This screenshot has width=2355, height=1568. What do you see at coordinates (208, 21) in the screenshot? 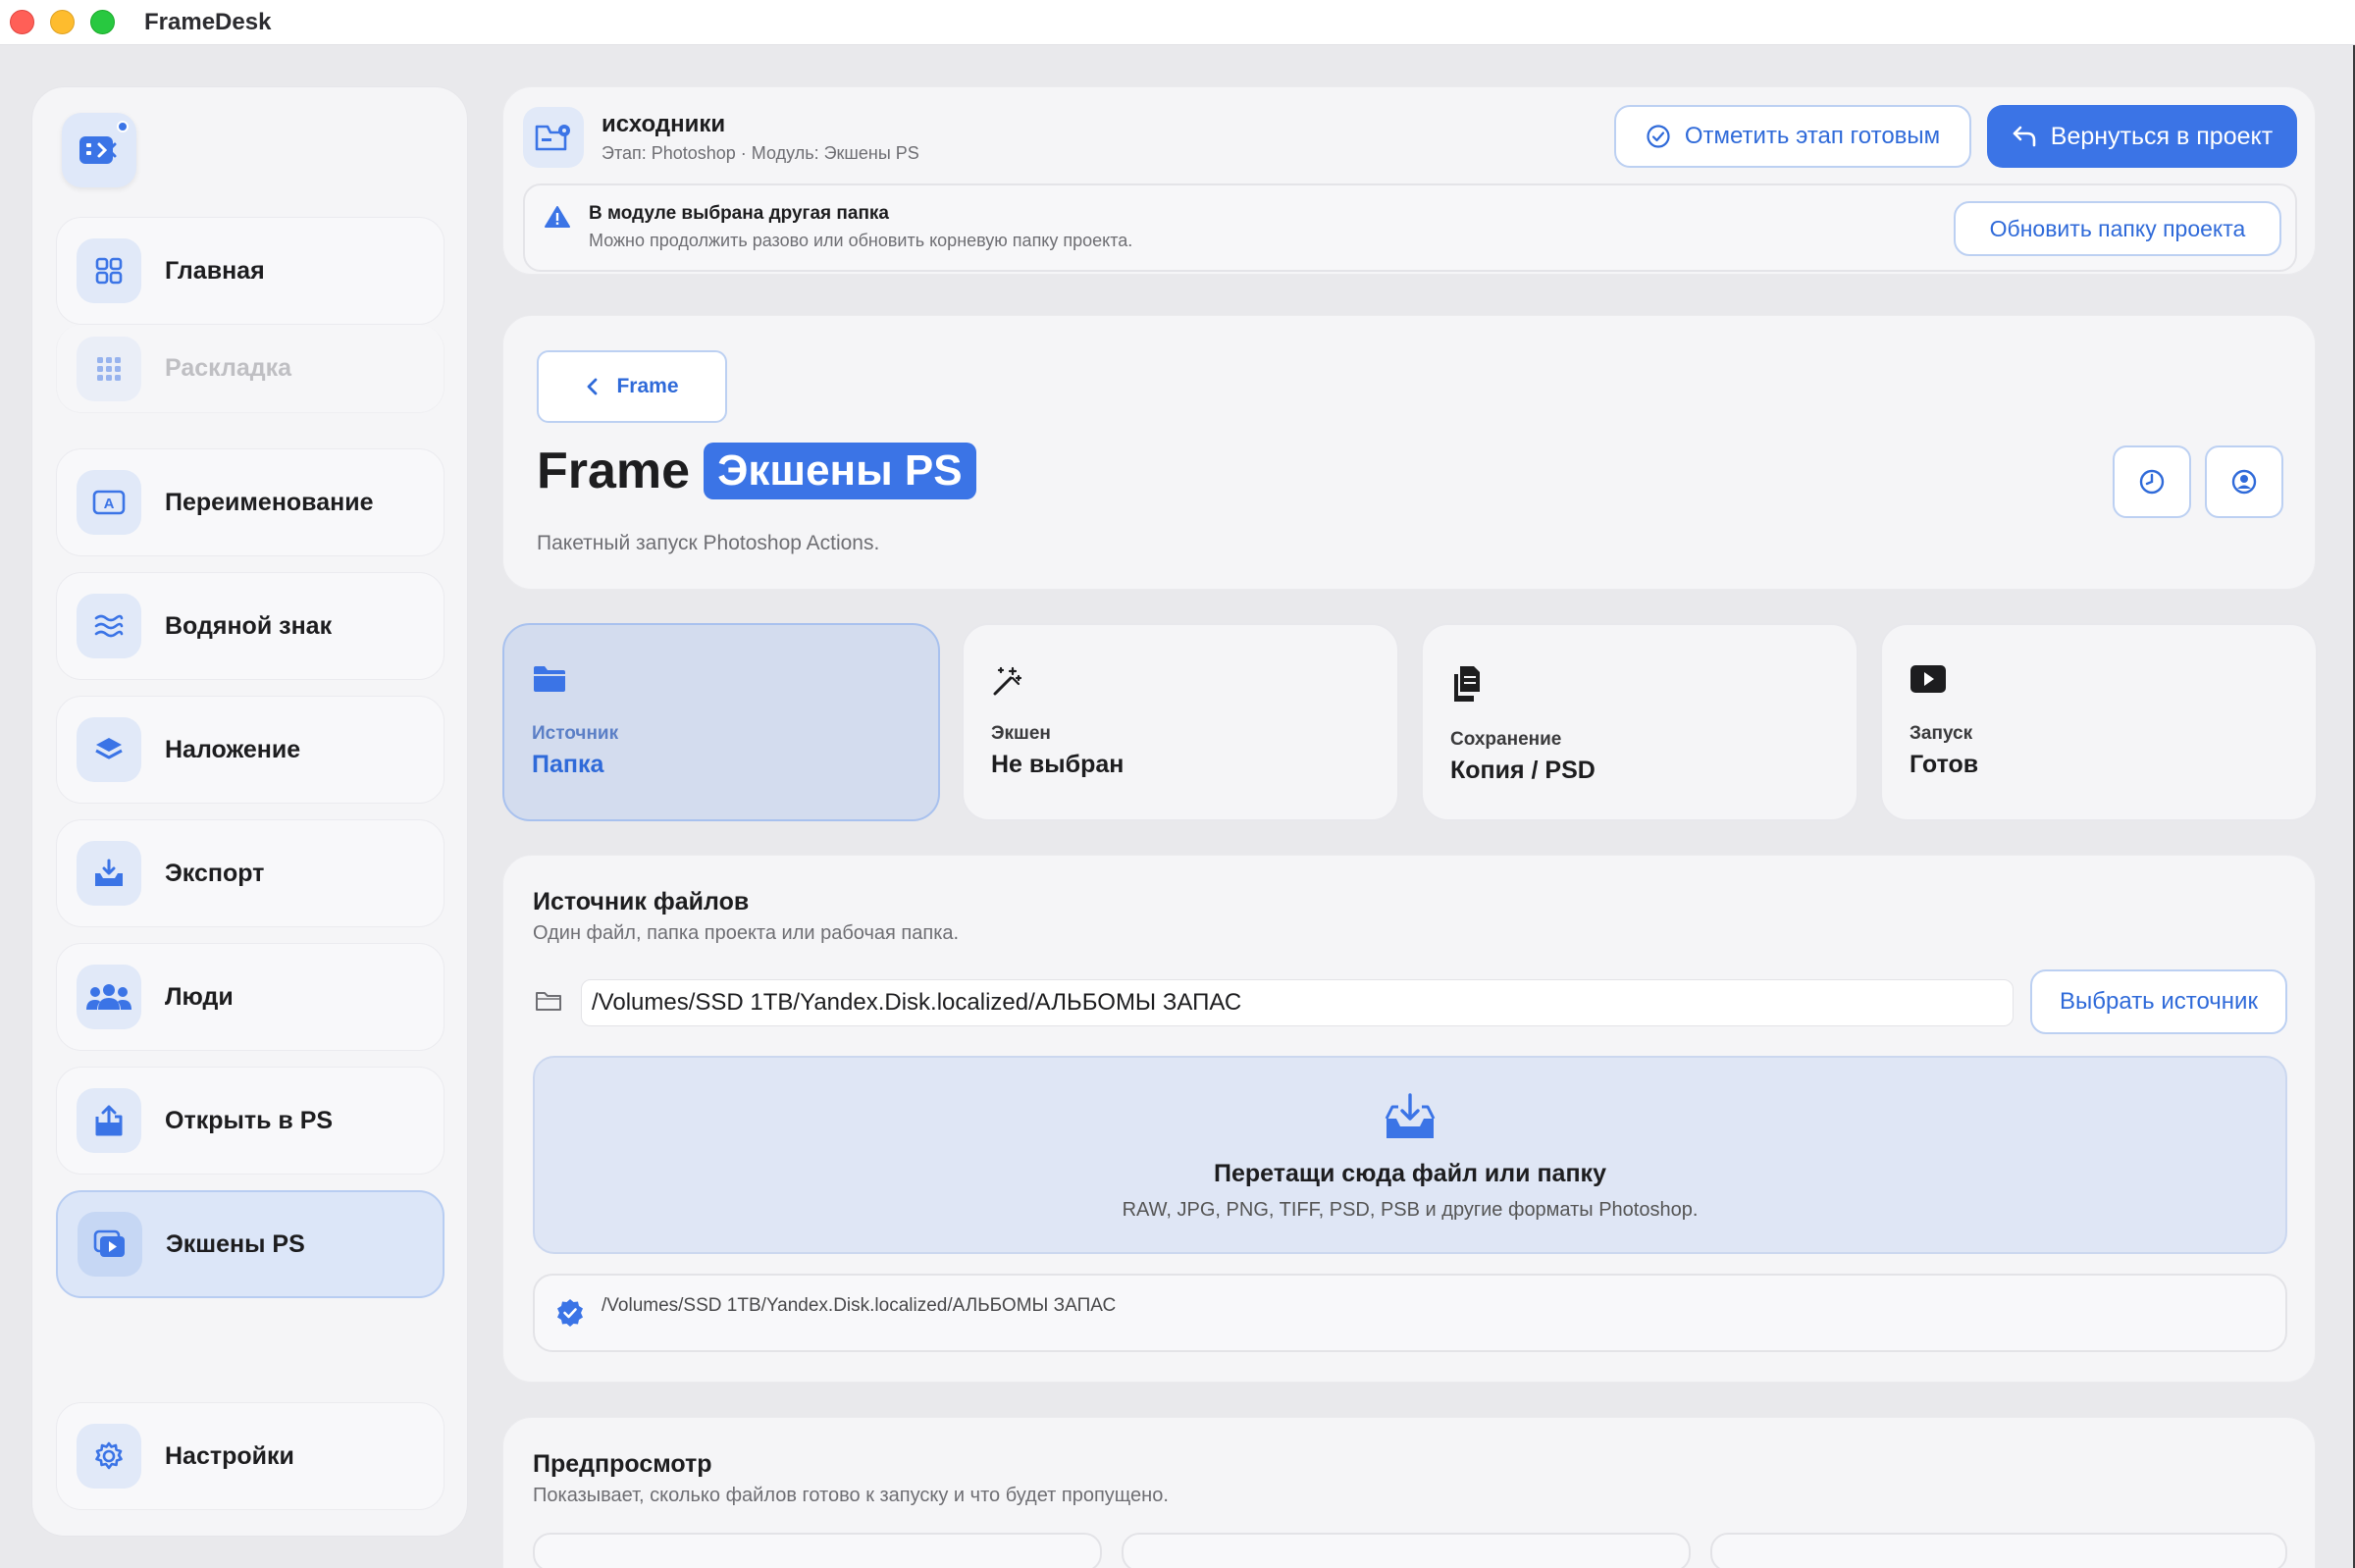
I see `app-title: FrameDesk` at bounding box center [208, 21].